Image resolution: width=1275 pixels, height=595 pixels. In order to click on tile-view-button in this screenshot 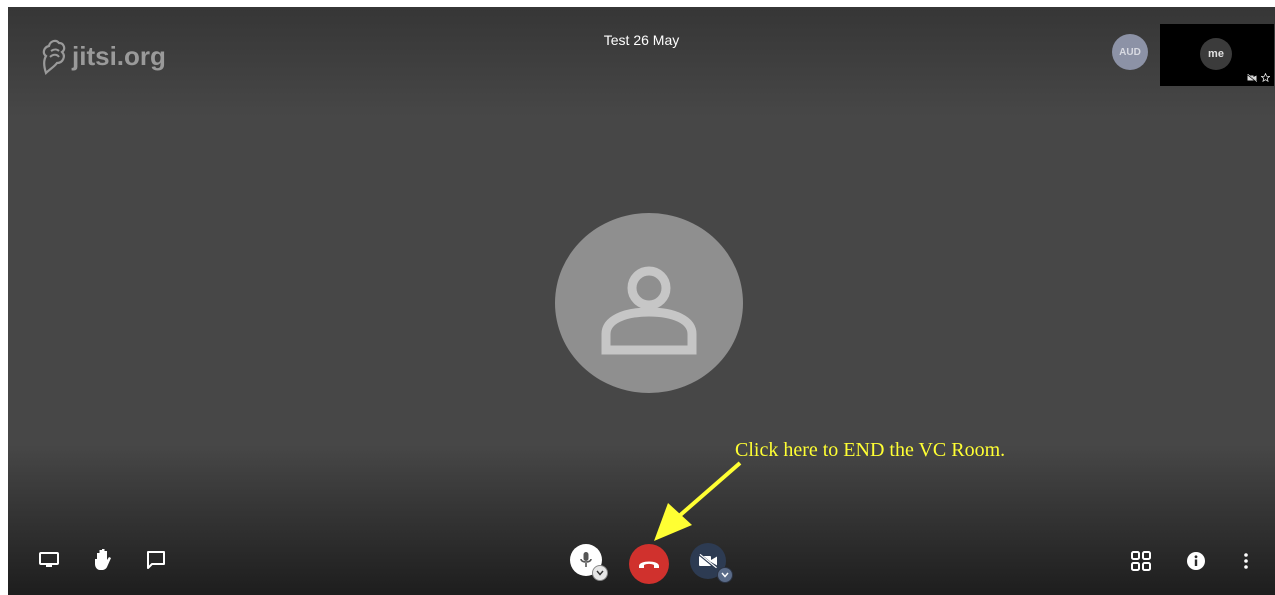, I will do `click(1141, 561)`.